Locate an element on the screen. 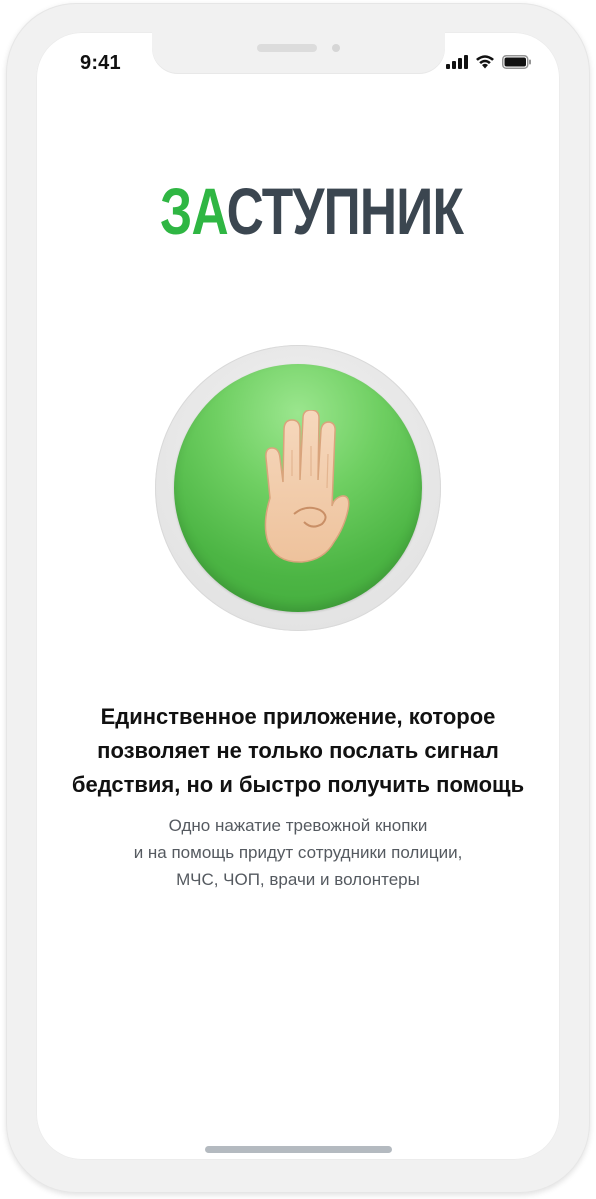 This screenshot has height=1199, width=596. battery-icon is located at coordinates (516, 61).